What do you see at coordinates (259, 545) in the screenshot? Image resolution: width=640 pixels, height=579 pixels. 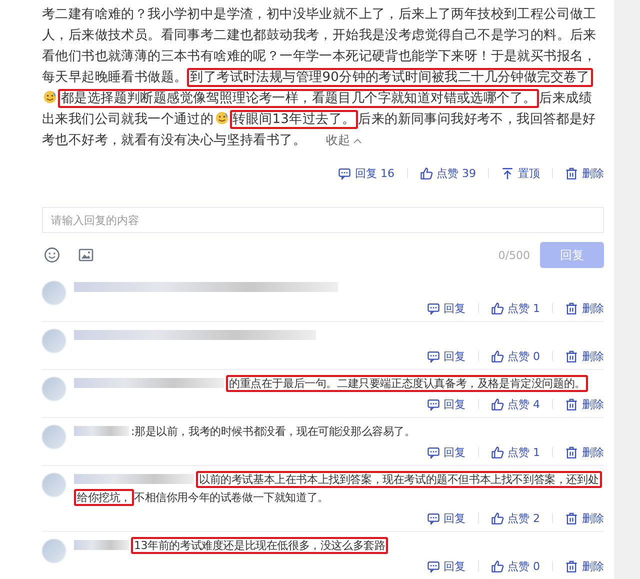 I see `reply-text: 13年前的考试难度还是比现在低很多，没这么多套路` at bounding box center [259, 545].